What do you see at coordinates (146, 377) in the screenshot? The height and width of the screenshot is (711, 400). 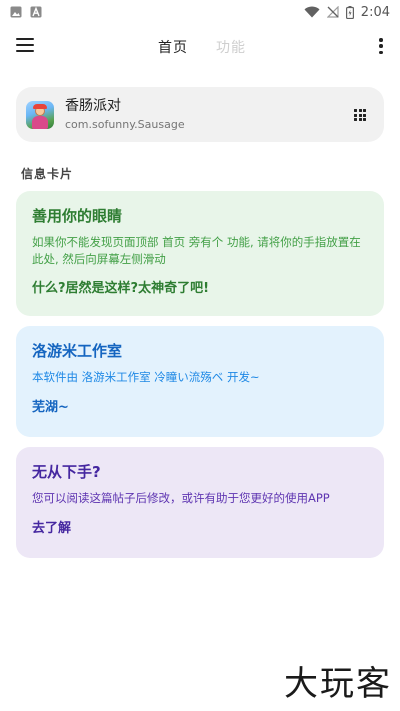 I see `card-body: 本软件由 洛游米工作室 冷瞳い流殇ベ 开发~` at bounding box center [146, 377].